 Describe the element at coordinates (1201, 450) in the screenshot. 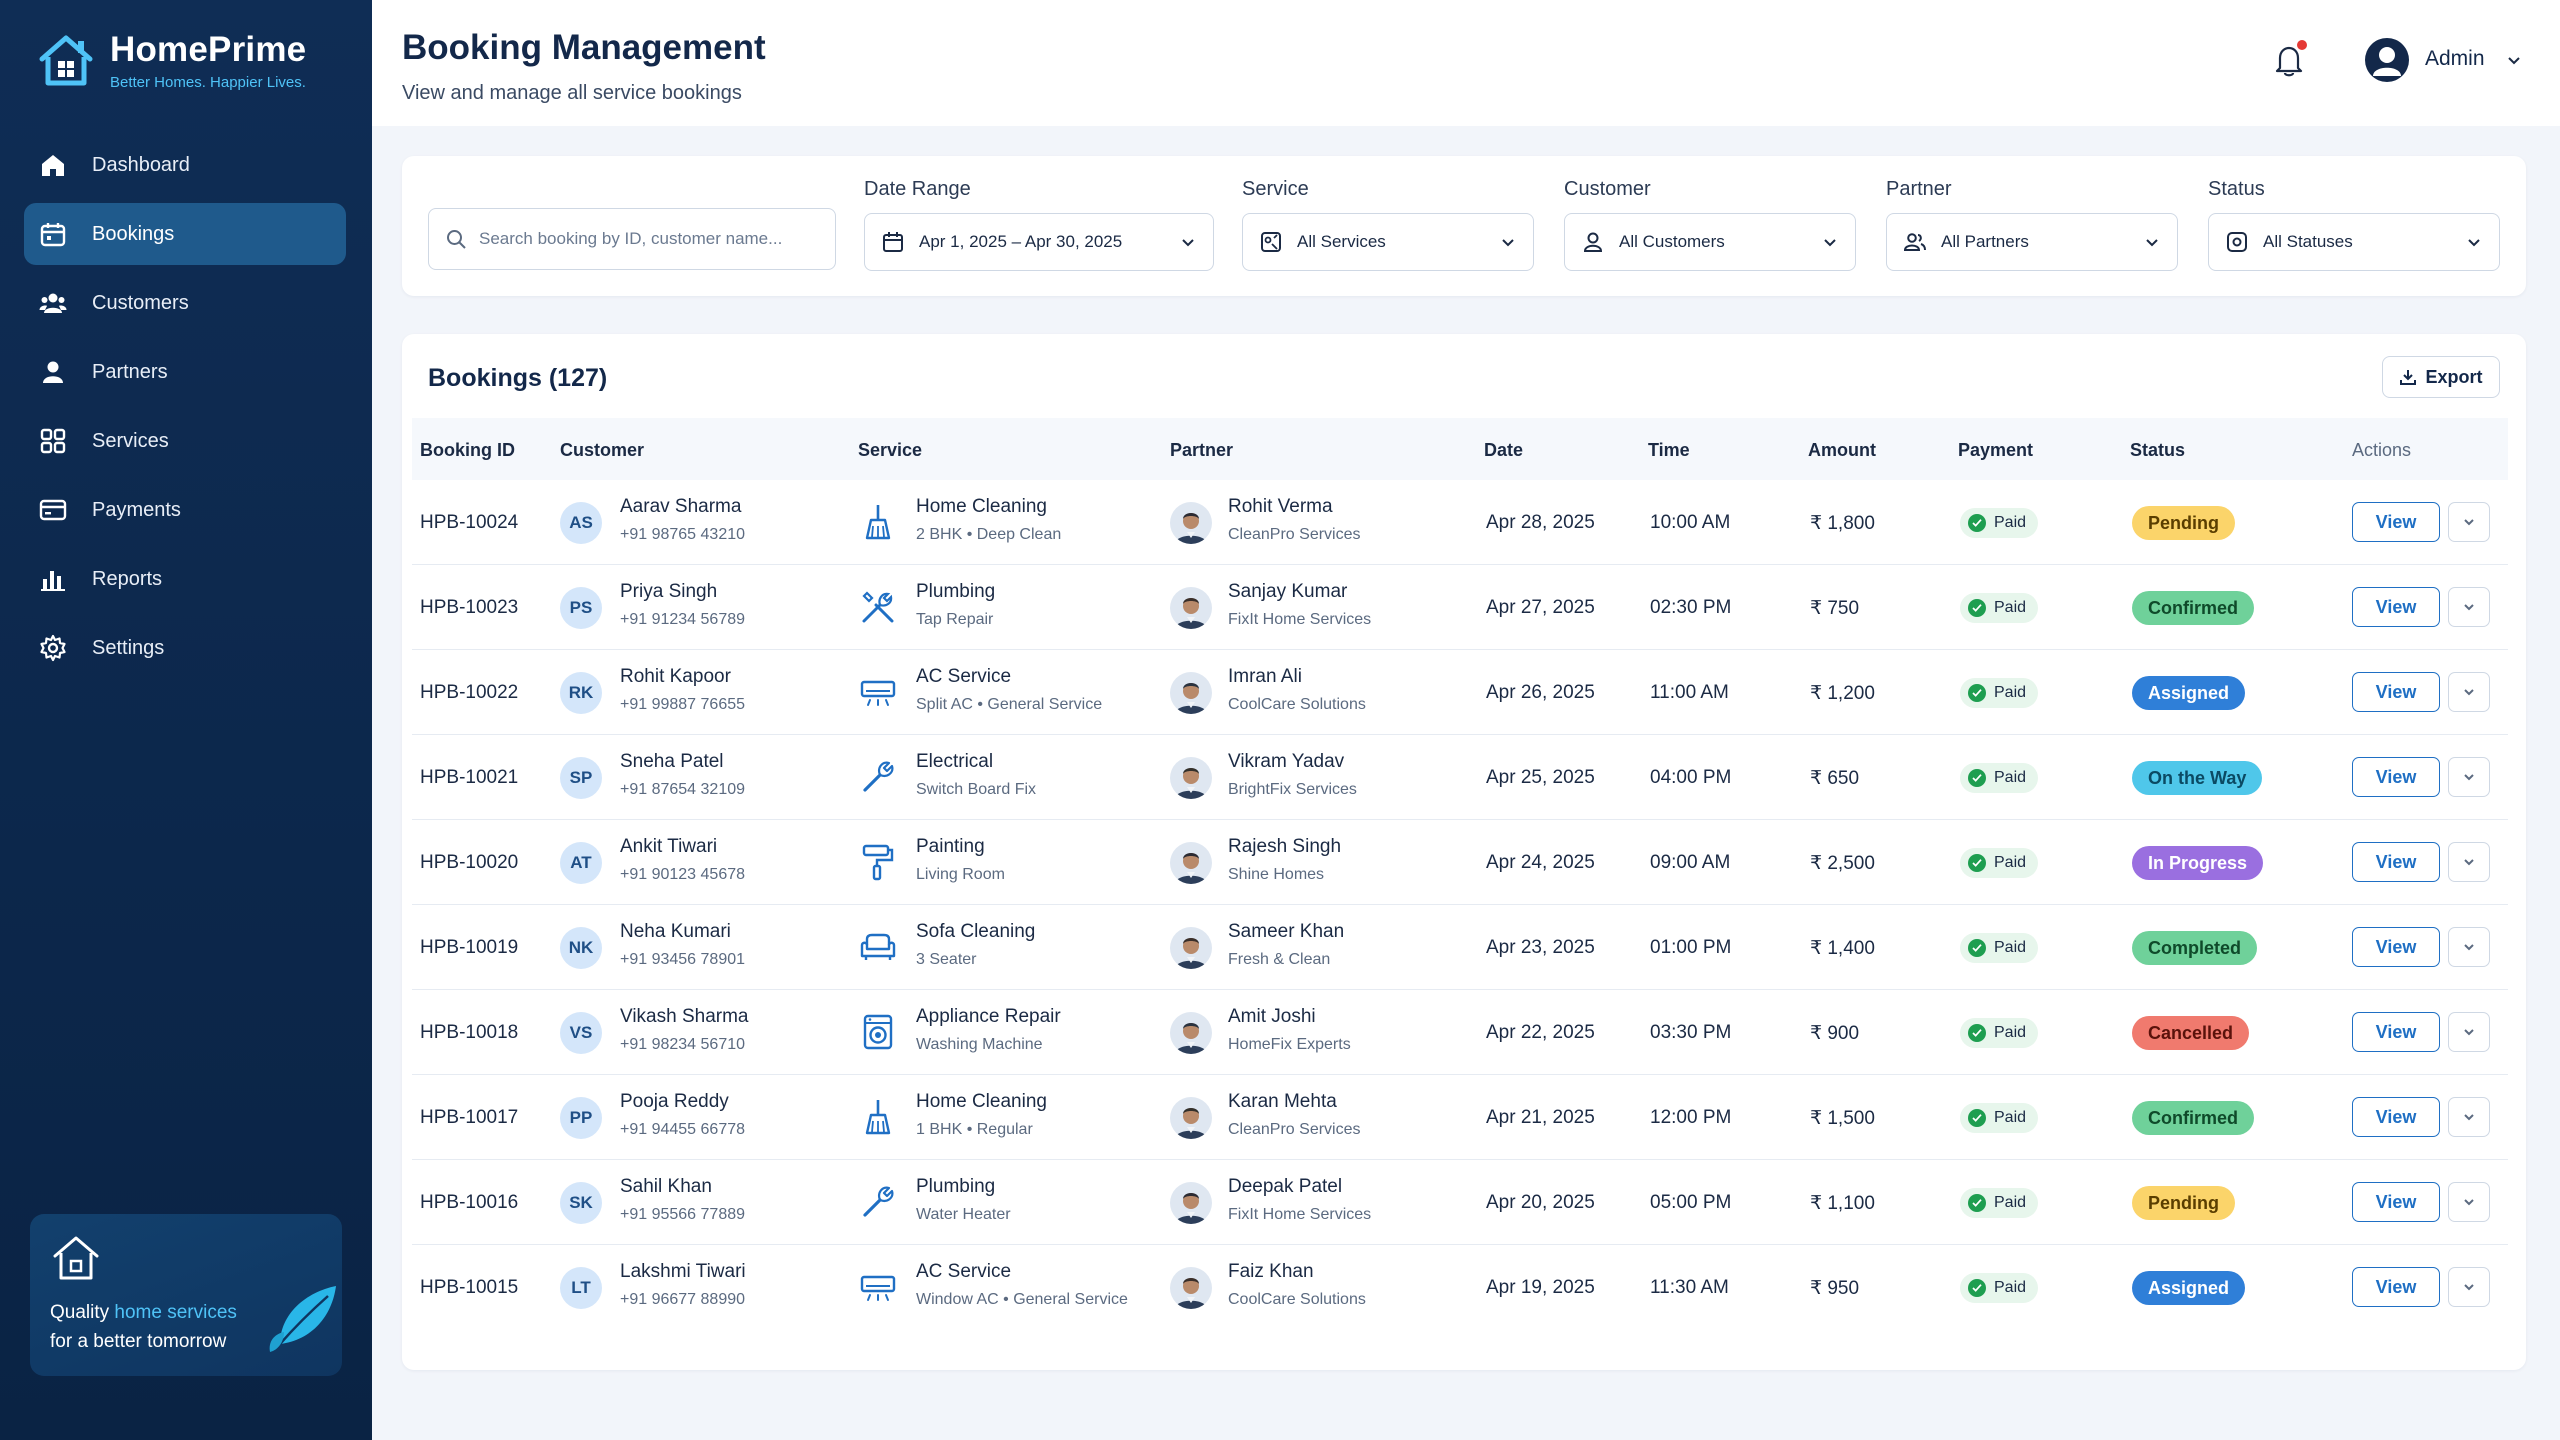

I see `column-header: Partner` at that location.